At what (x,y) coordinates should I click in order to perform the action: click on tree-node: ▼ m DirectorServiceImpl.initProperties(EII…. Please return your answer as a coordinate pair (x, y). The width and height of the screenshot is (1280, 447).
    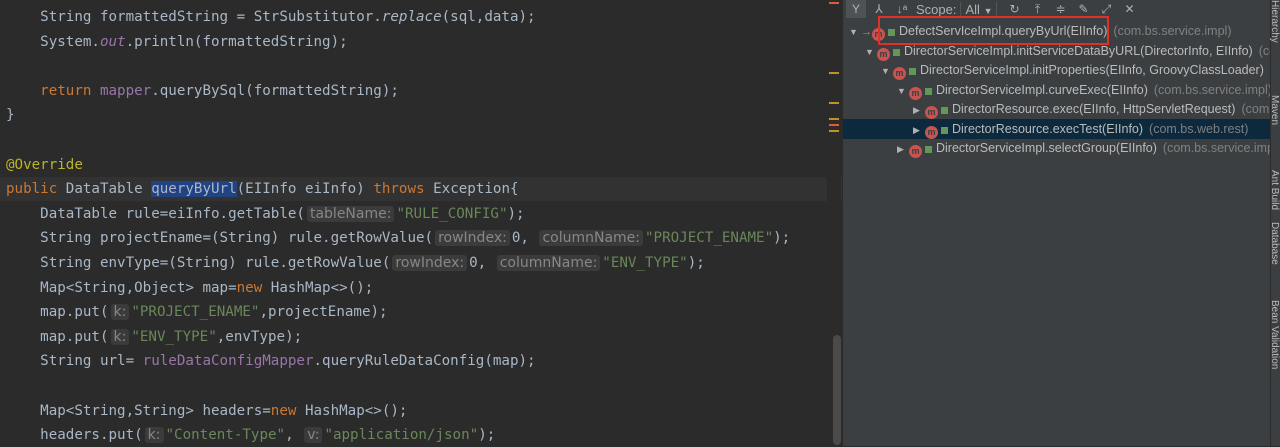
    Looking at the image, I should click on (1061, 70).